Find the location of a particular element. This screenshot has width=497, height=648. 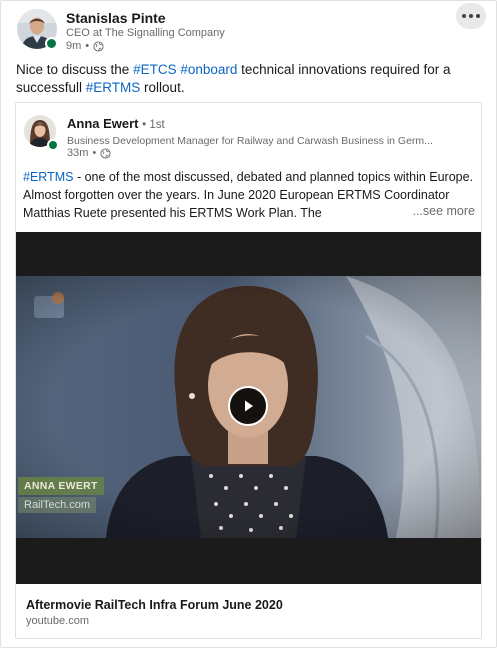

post-meta: 9m • is located at coordinates (85, 46).